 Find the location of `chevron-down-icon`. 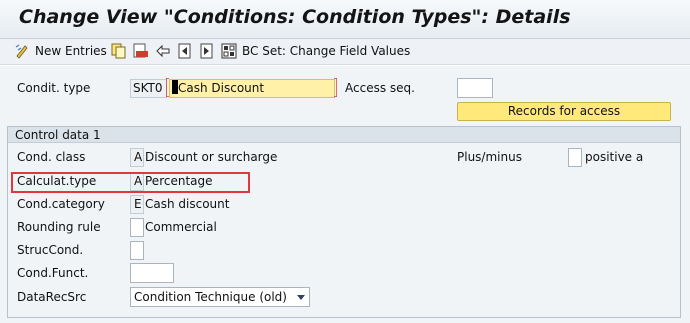

chevron-down-icon is located at coordinates (301, 297).